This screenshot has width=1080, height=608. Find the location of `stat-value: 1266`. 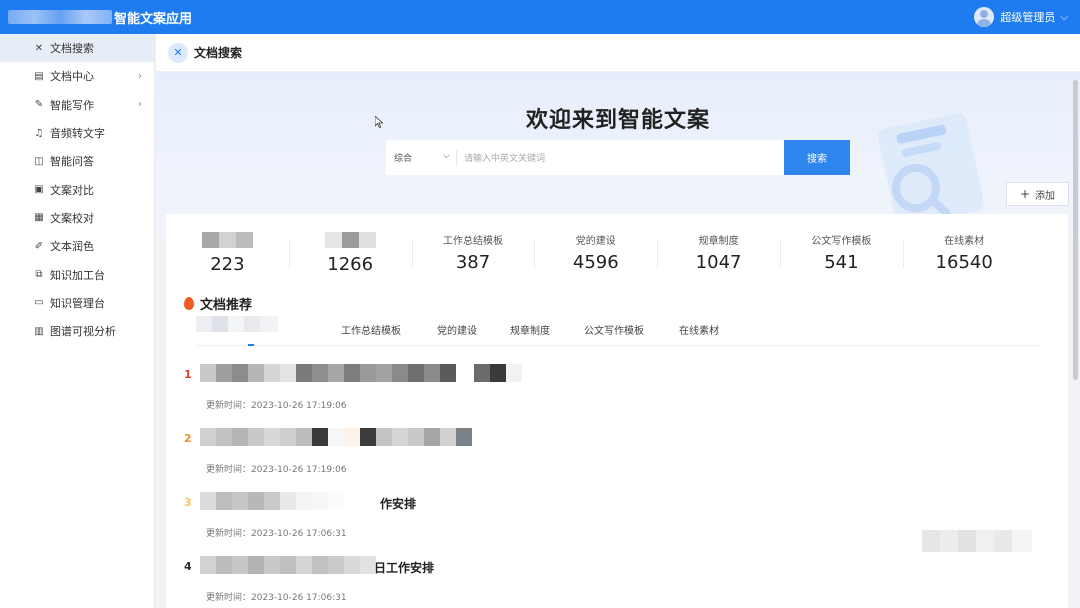

stat-value: 1266 is located at coordinates (350, 264).